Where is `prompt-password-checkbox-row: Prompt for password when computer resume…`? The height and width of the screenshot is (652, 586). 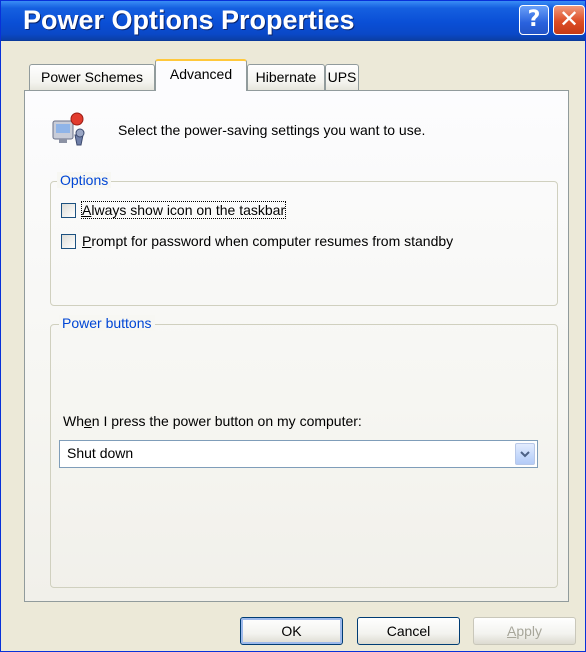 prompt-password-checkbox-row: Prompt for password when computer resume… is located at coordinates (257, 241).